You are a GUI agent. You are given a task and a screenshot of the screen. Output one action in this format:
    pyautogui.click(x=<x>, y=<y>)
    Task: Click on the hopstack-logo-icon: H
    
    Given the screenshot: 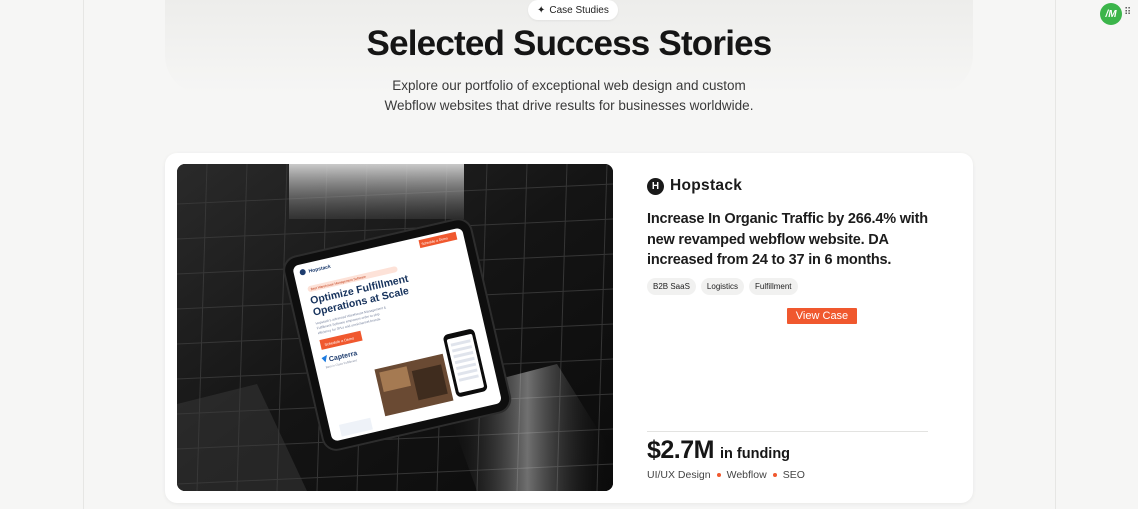 What is the action you would take?
    pyautogui.click(x=655, y=186)
    